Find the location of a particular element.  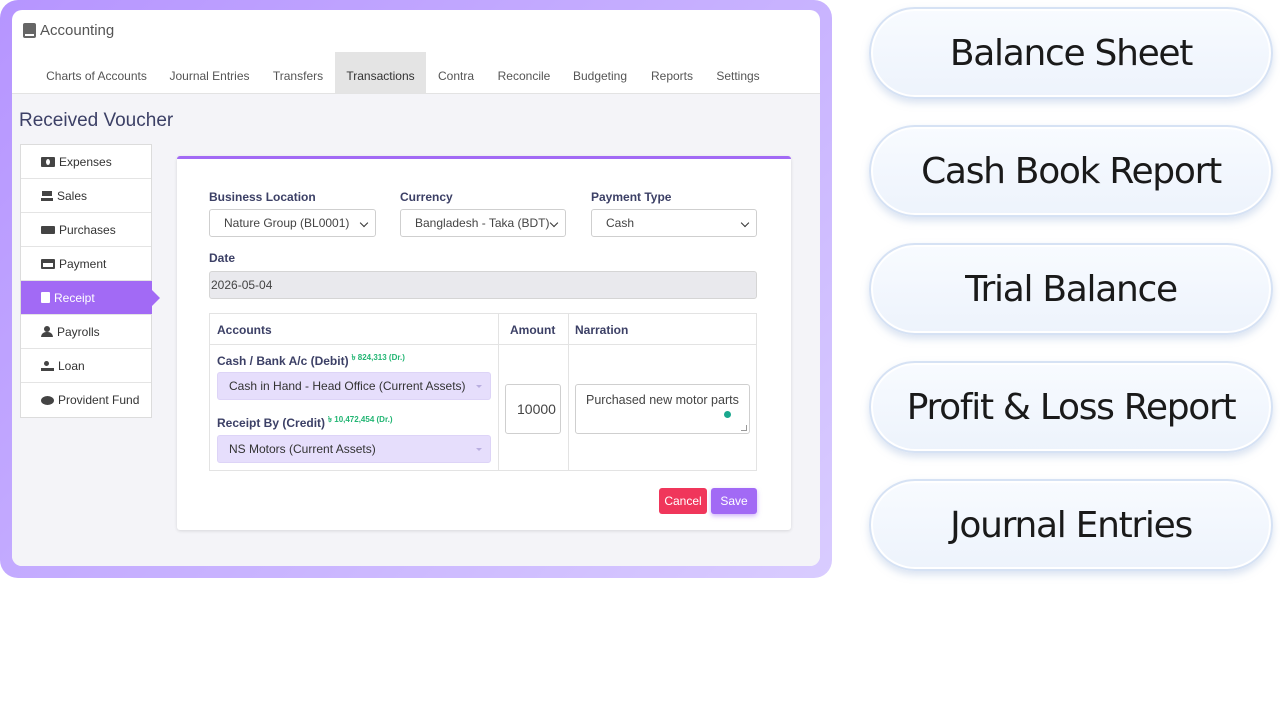

sidebar: Expenses Sales Purchases Payment Receipt is located at coordinates (90, 281).